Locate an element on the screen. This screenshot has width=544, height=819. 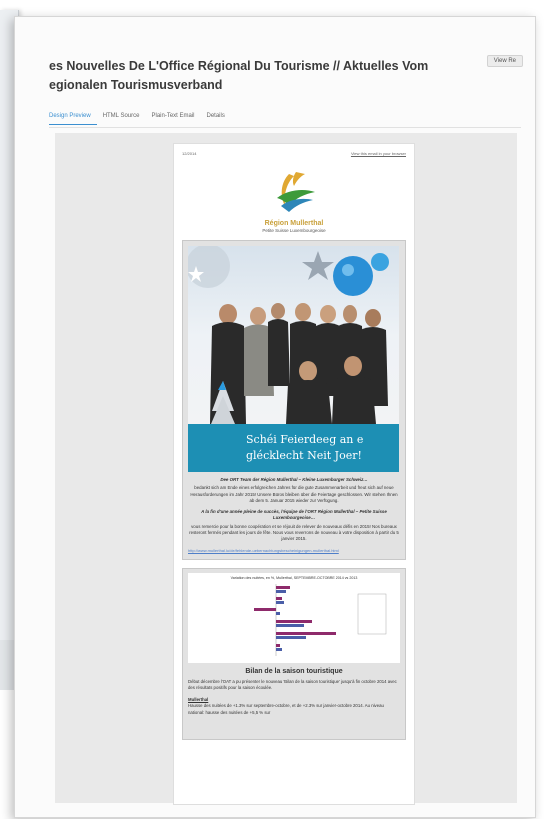
tabs-divider is located at coordinates (285, 127).